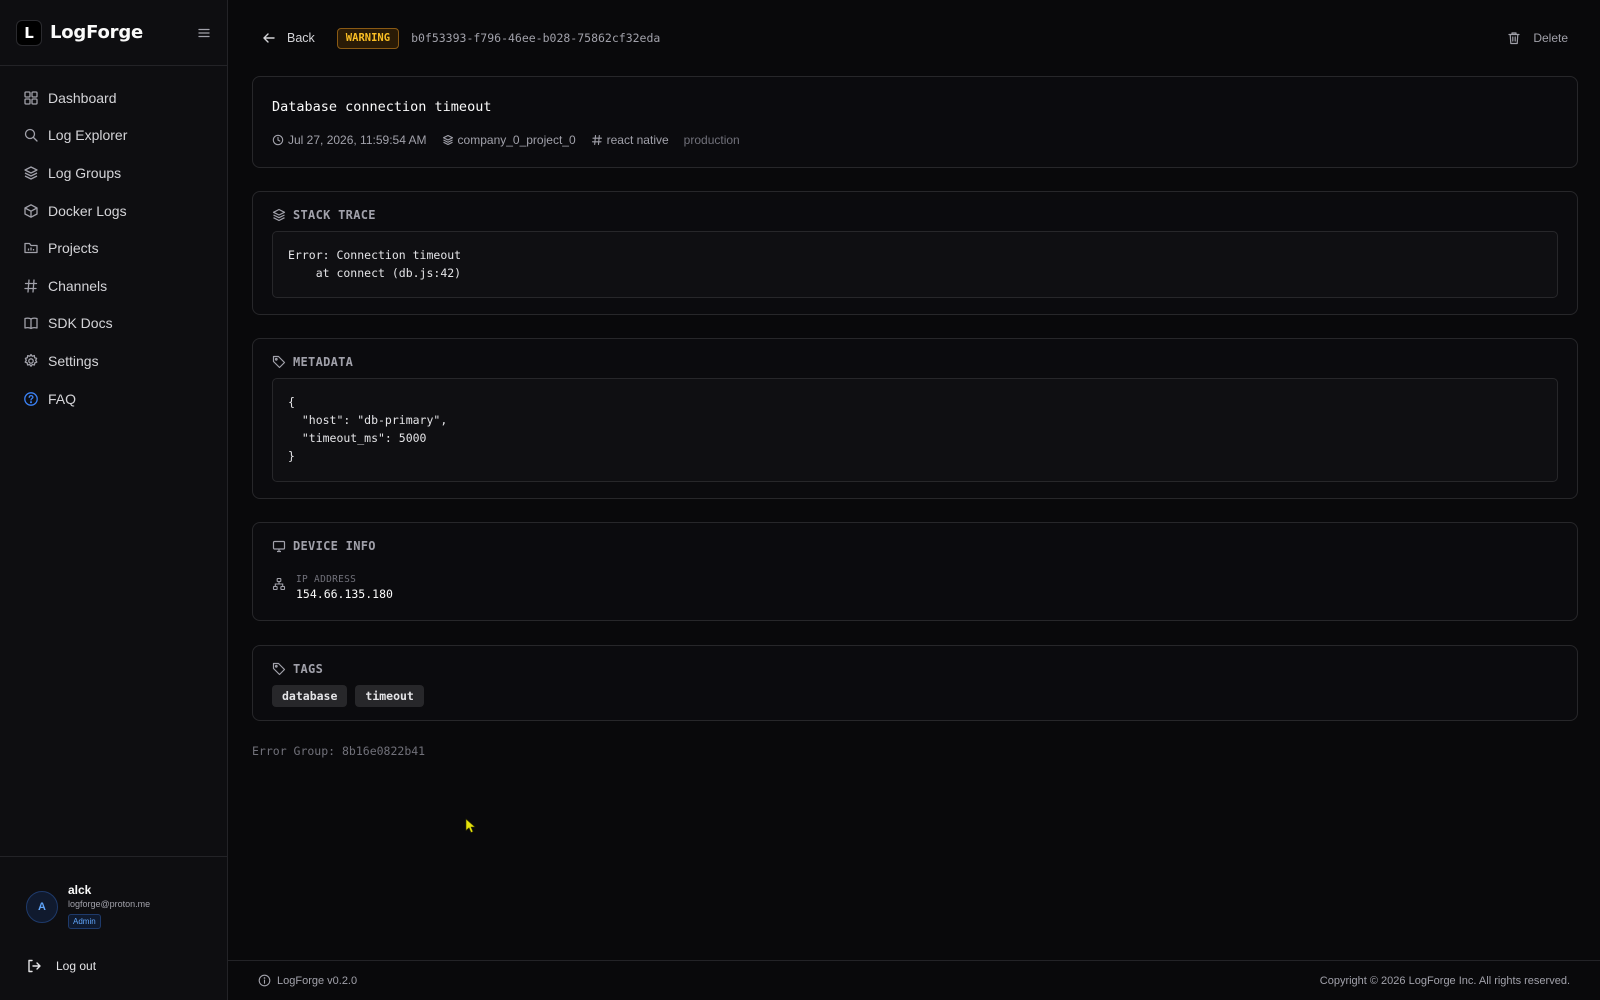 Image resolution: width=1600 pixels, height=1000 pixels. I want to click on sidebar-item-channels: Channels, so click(113, 286).